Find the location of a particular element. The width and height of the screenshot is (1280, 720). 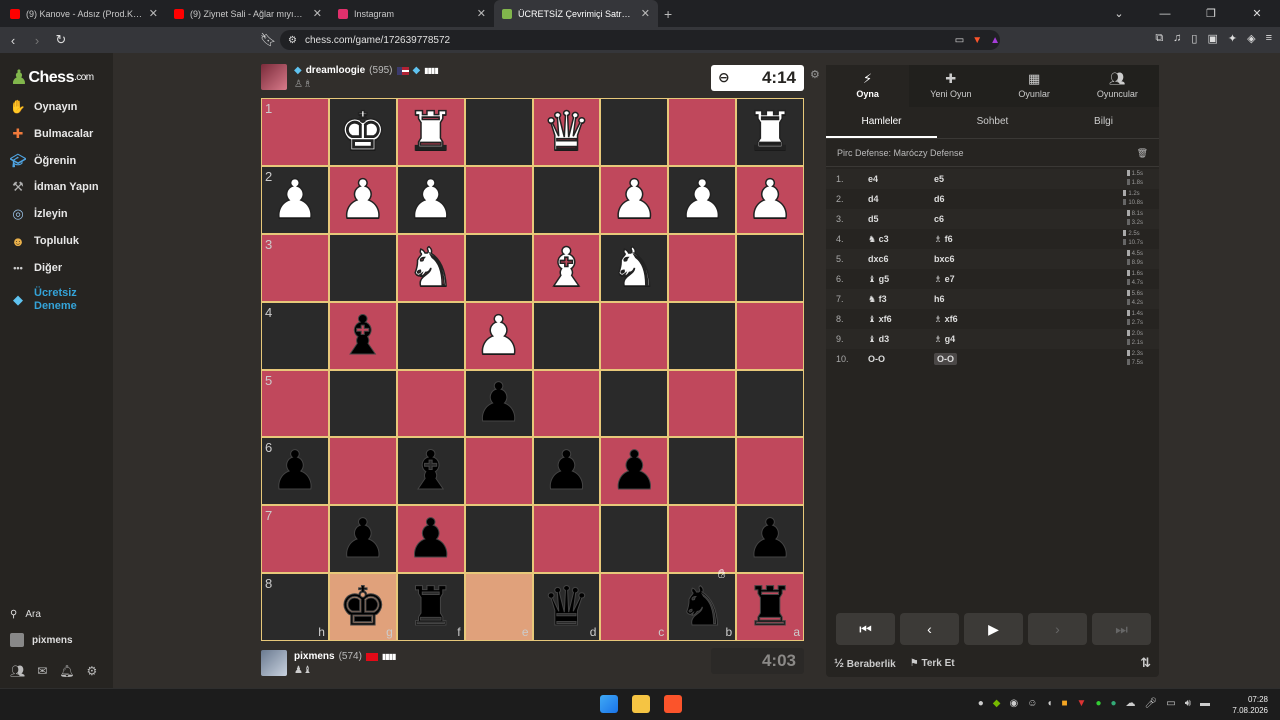

bottom-player-name: pixmens (574) ▮▮▮▮ is located at coordinates (345, 656).